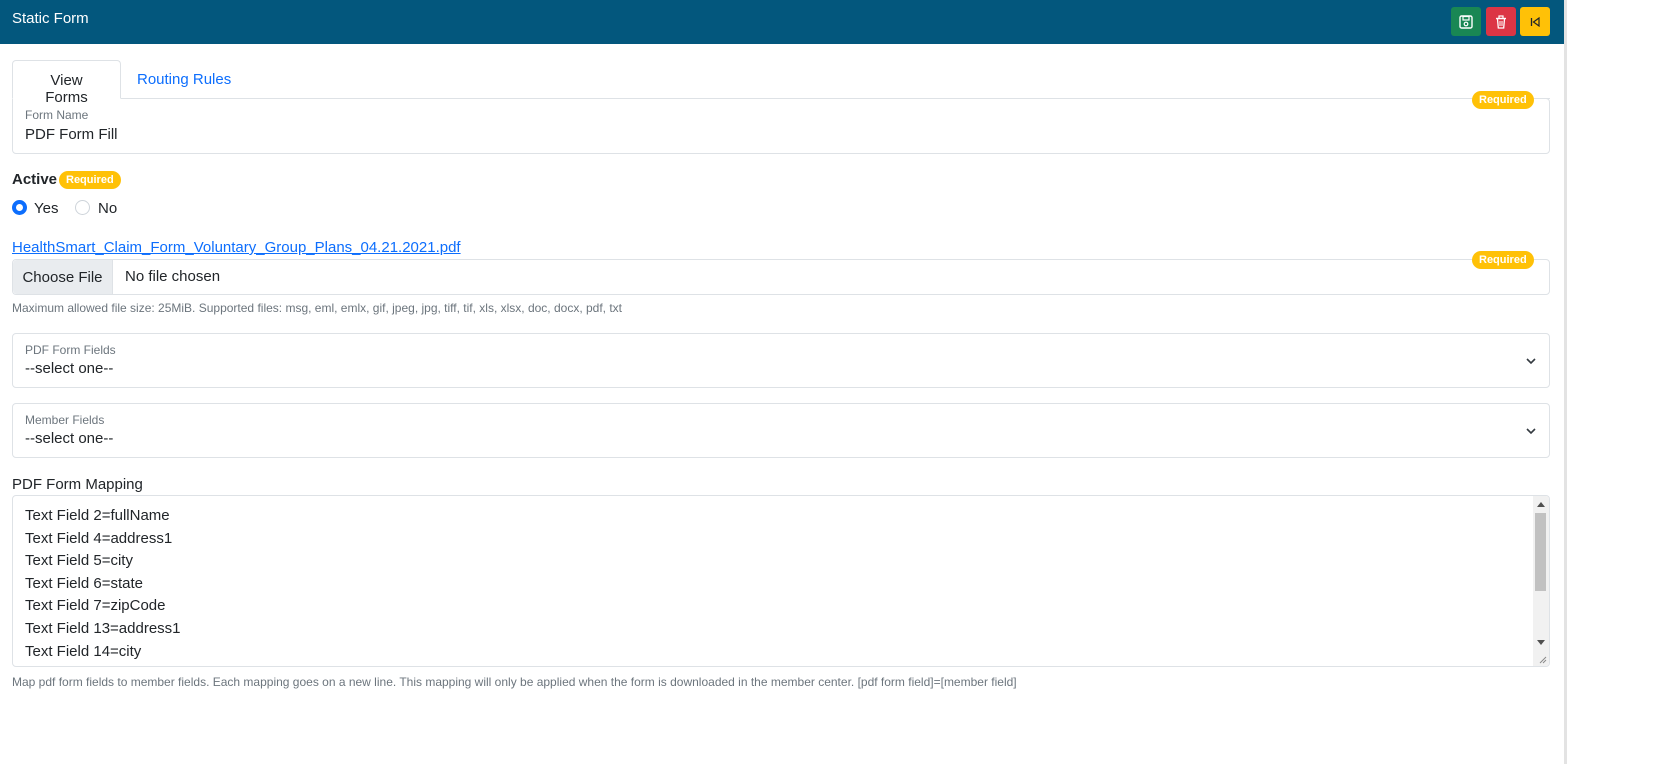 The width and height of the screenshot is (1661, 764). What do you see at coordinates (83, 651) in the screenshot?
I see `mapping-line: Text Field 14=city` at bounding box center [83, 651].